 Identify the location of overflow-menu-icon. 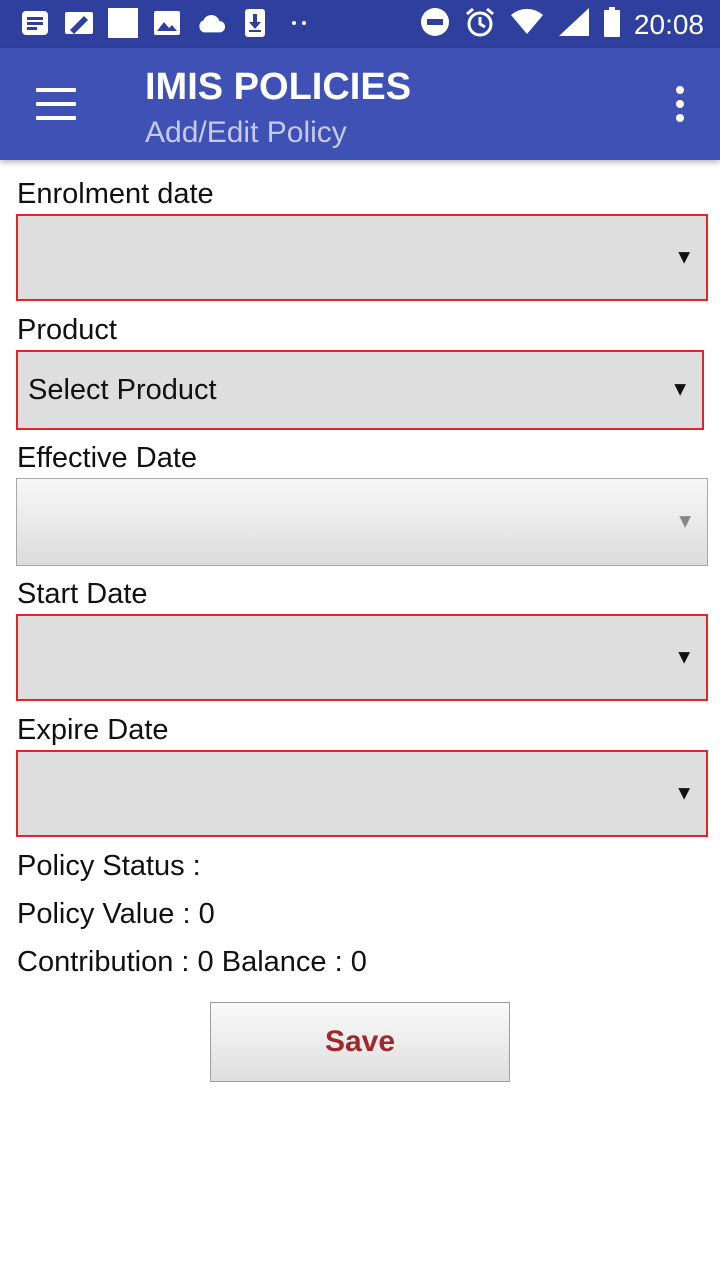
(680, 104).